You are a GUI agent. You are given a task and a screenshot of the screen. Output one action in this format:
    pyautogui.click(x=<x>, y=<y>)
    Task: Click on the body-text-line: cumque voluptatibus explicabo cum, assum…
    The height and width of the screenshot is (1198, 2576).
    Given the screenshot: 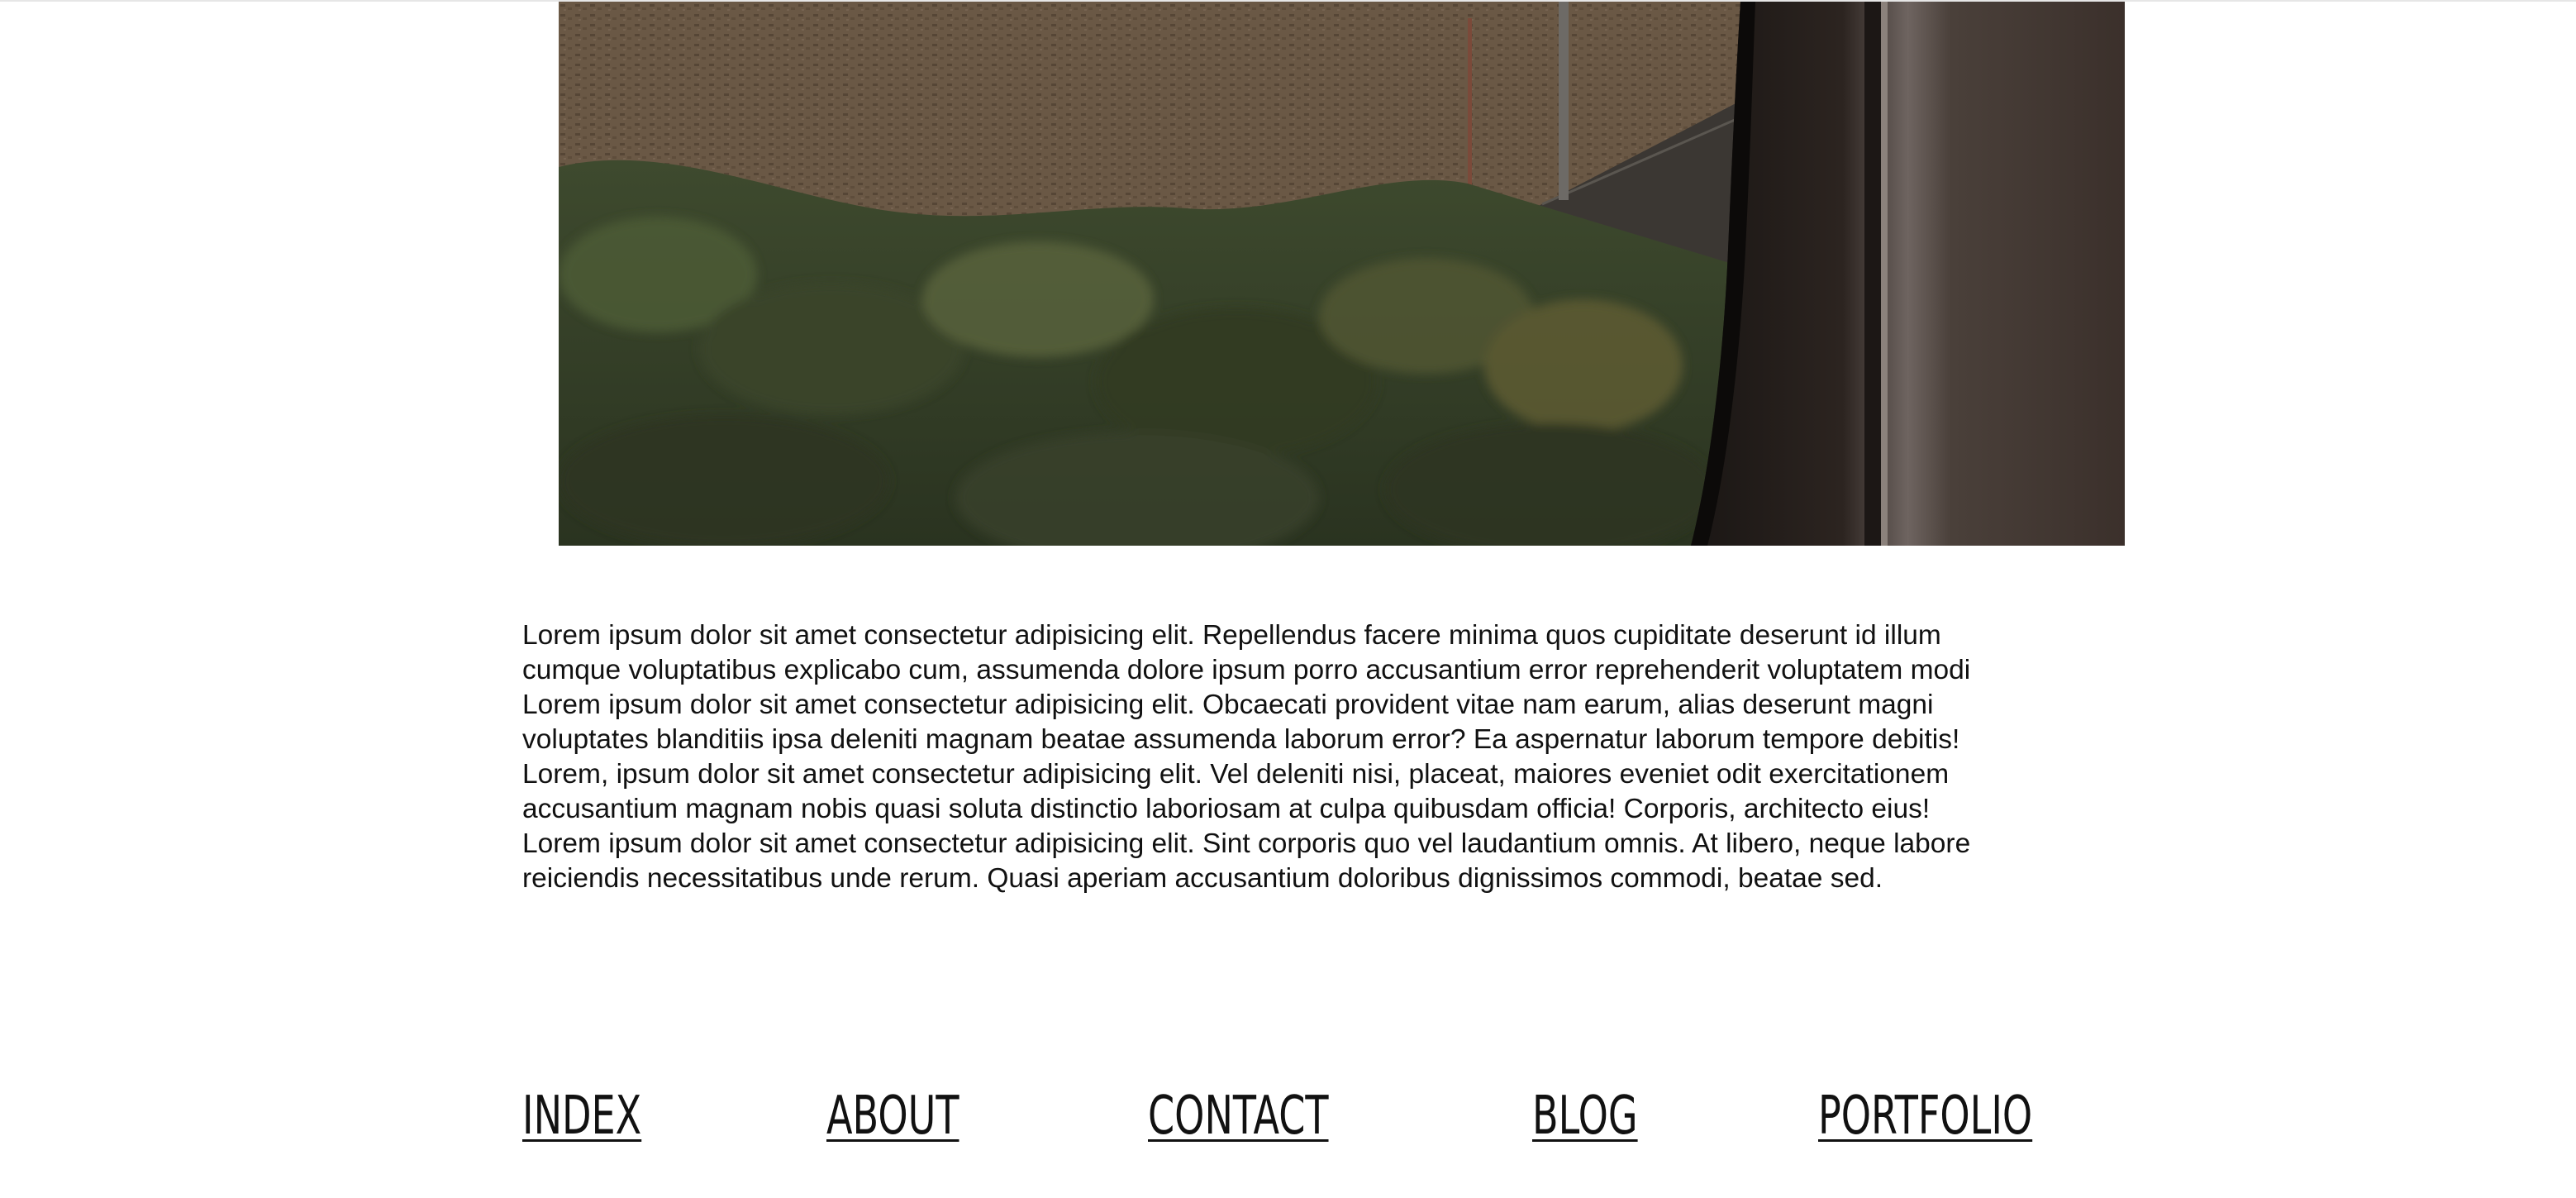 What is the action you would take?
    pyautogui.click(x=1247, y=670)
    